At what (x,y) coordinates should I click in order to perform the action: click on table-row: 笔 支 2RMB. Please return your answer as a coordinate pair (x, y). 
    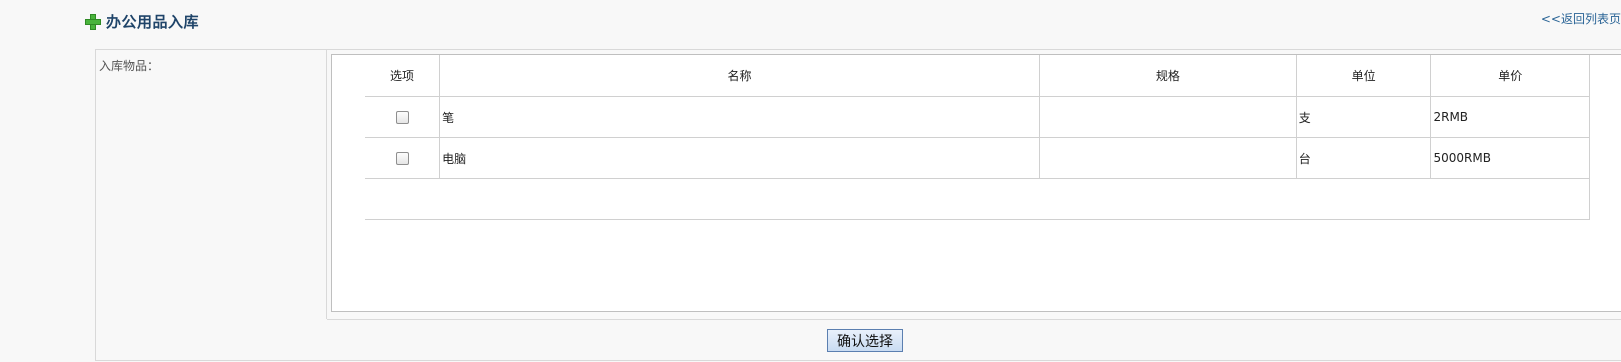
    Looking at the image, I should click on (977, 117).